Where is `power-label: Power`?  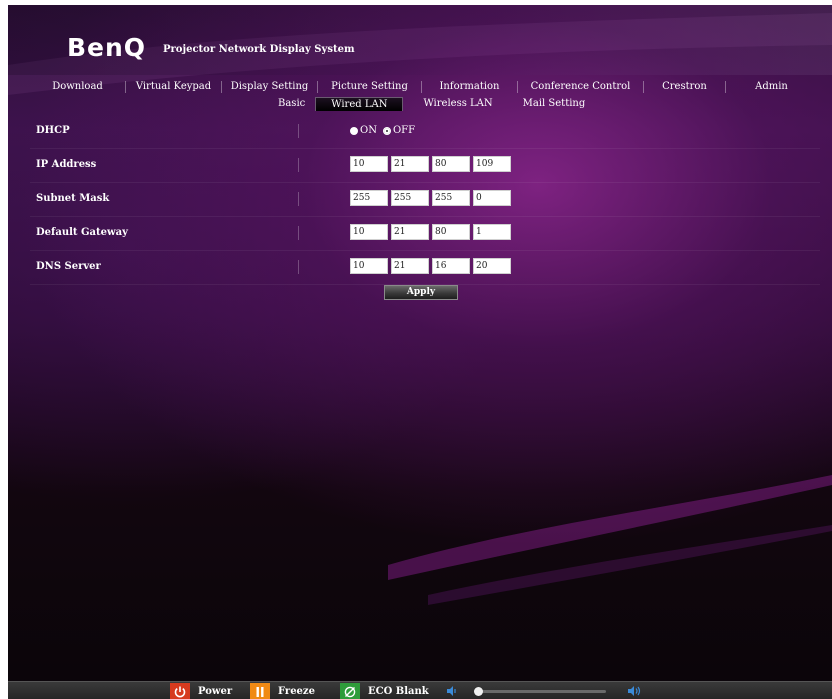
power-label: Power is located at coordinates (215, 691).